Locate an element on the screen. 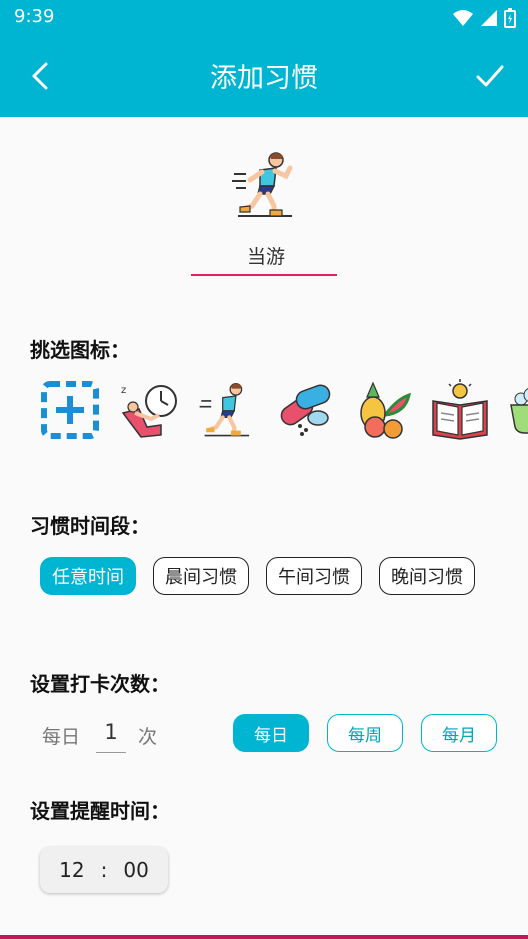 This screenshot has height=939, width=528. icon-section-title: 挑选图标： is located at coordinates (80, 350).